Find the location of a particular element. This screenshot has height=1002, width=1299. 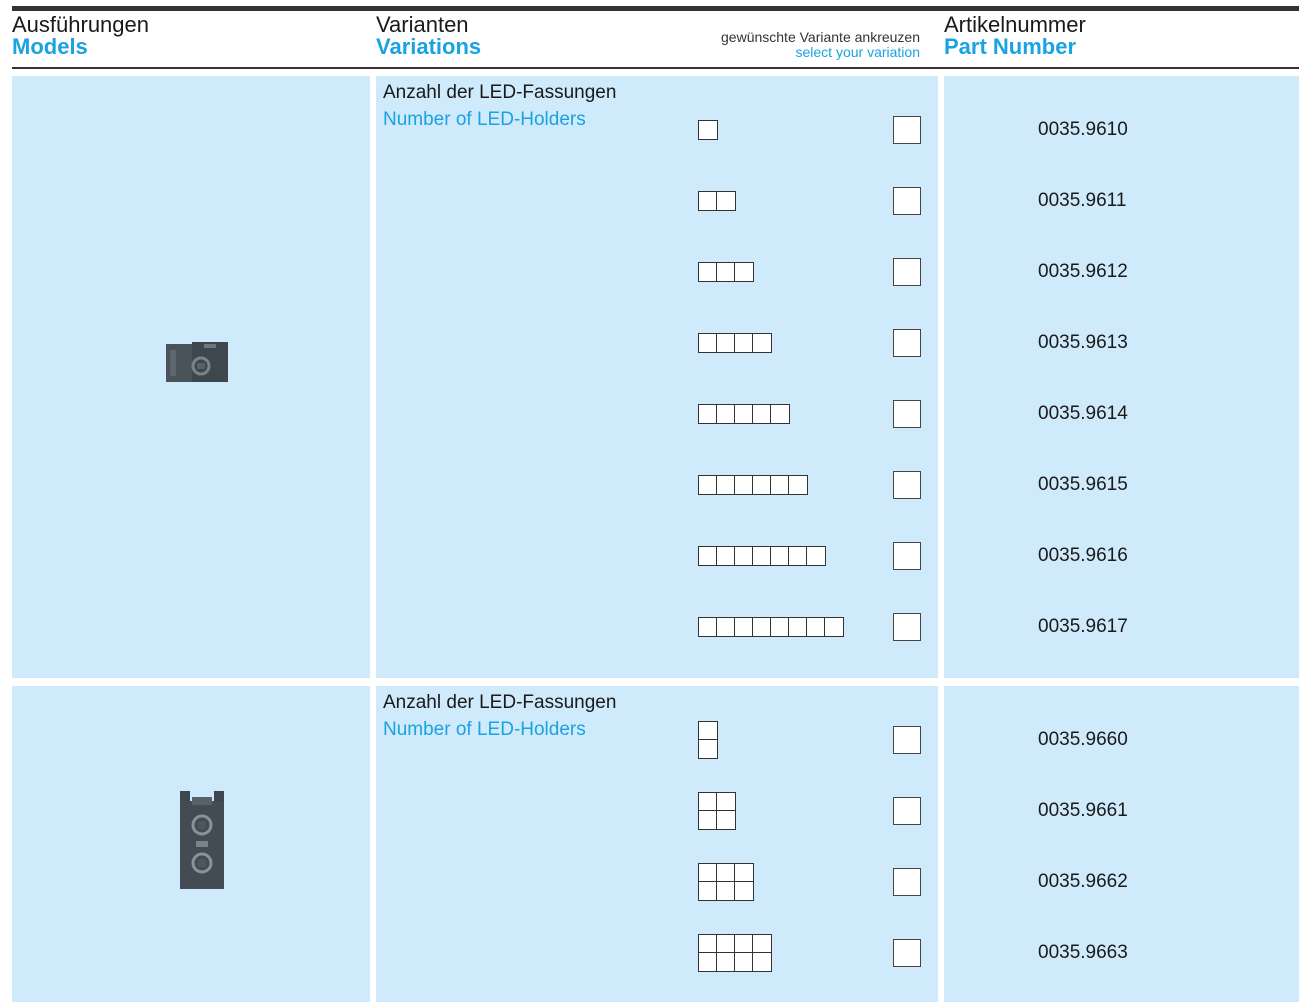

part-number: 0035.9662 is located at coordinates (1083, 881).